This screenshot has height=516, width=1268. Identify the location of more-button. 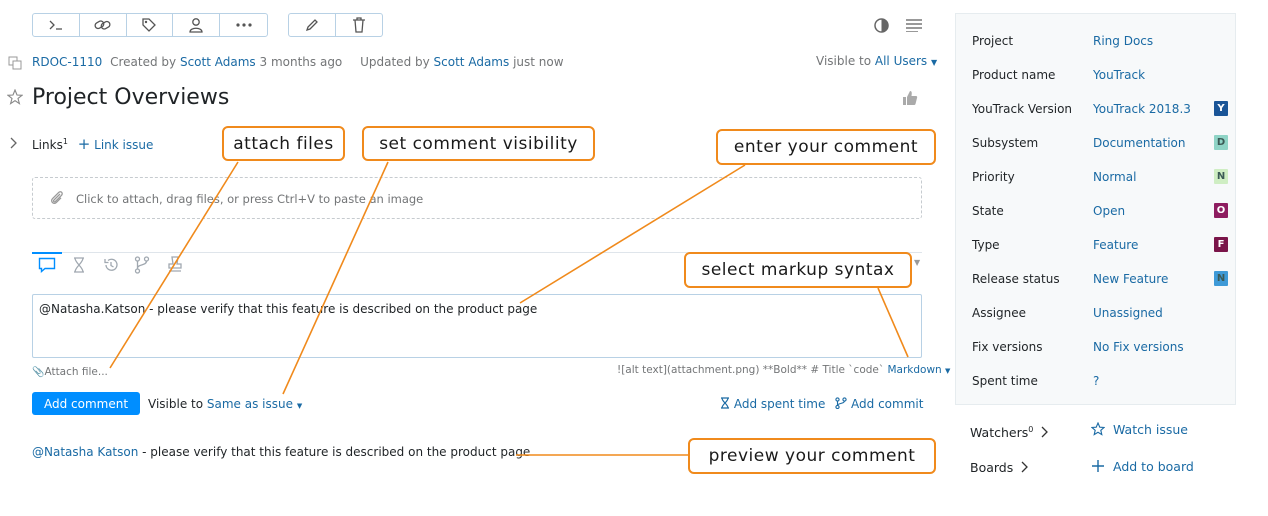
(243, 25).